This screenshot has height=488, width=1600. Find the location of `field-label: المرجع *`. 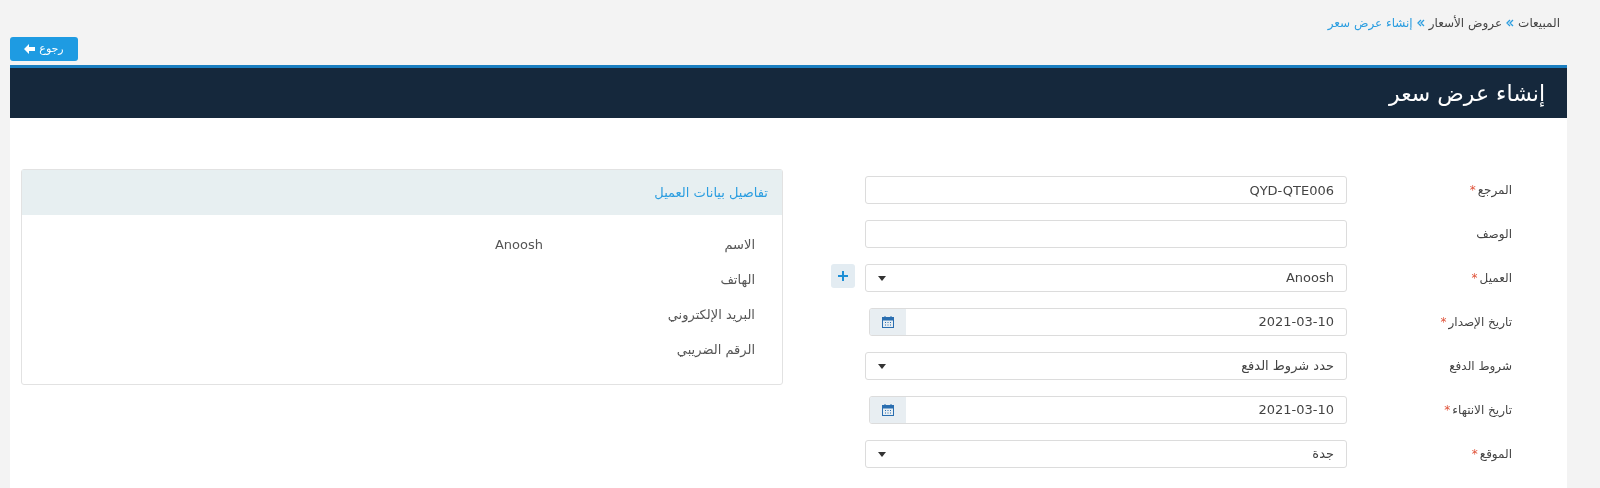

field-label: المرجع * is located at coordinates (1490, 190).